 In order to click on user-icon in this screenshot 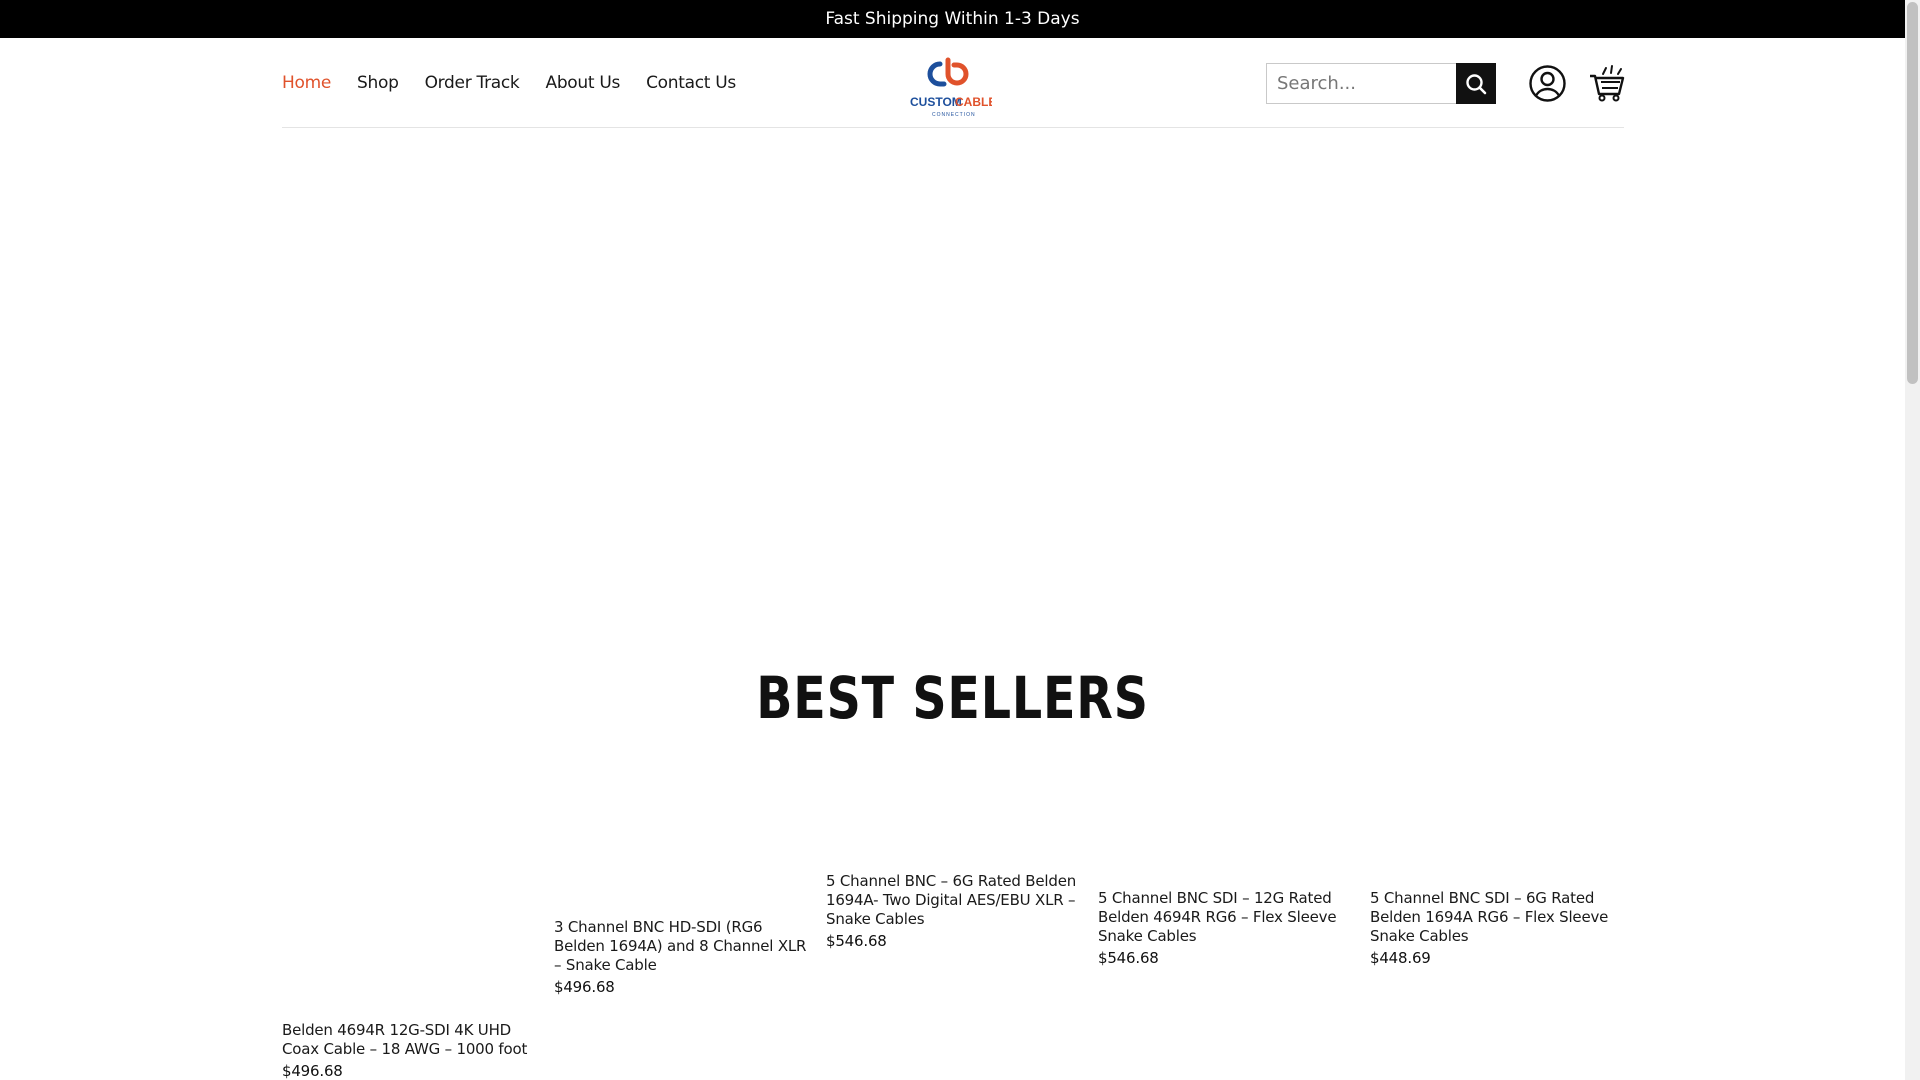, I will do `click(1547, 83)`.